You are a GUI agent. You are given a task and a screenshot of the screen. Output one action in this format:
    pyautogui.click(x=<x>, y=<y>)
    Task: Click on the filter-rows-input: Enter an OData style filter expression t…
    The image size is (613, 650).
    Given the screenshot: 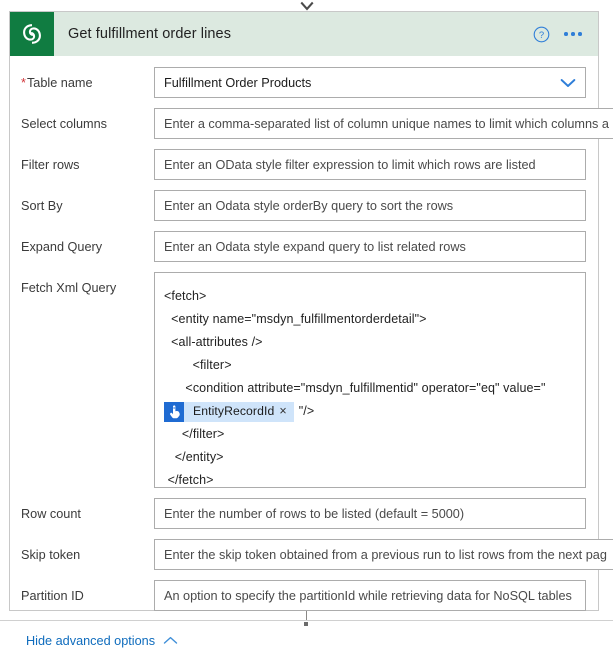 What is the action you would take?
    pyautogui.click(x=370, y=164)
    